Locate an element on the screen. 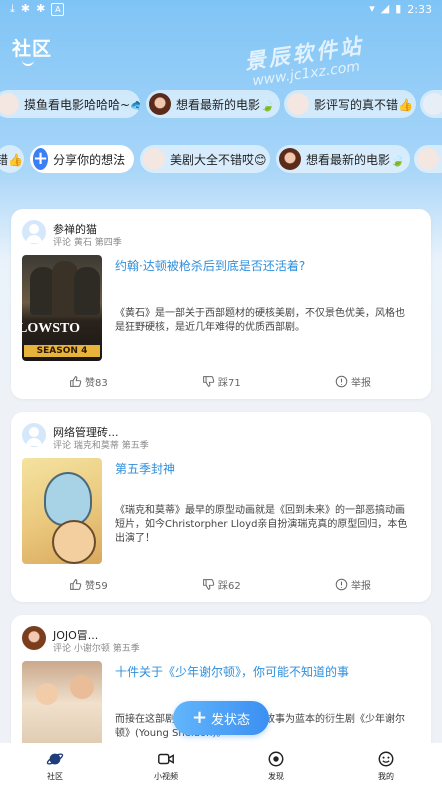 This screenshot has height=787, width=442. topic-chip: 摸鱼看电影哈哈哈~🐟 is located at coordinates (70, 104).